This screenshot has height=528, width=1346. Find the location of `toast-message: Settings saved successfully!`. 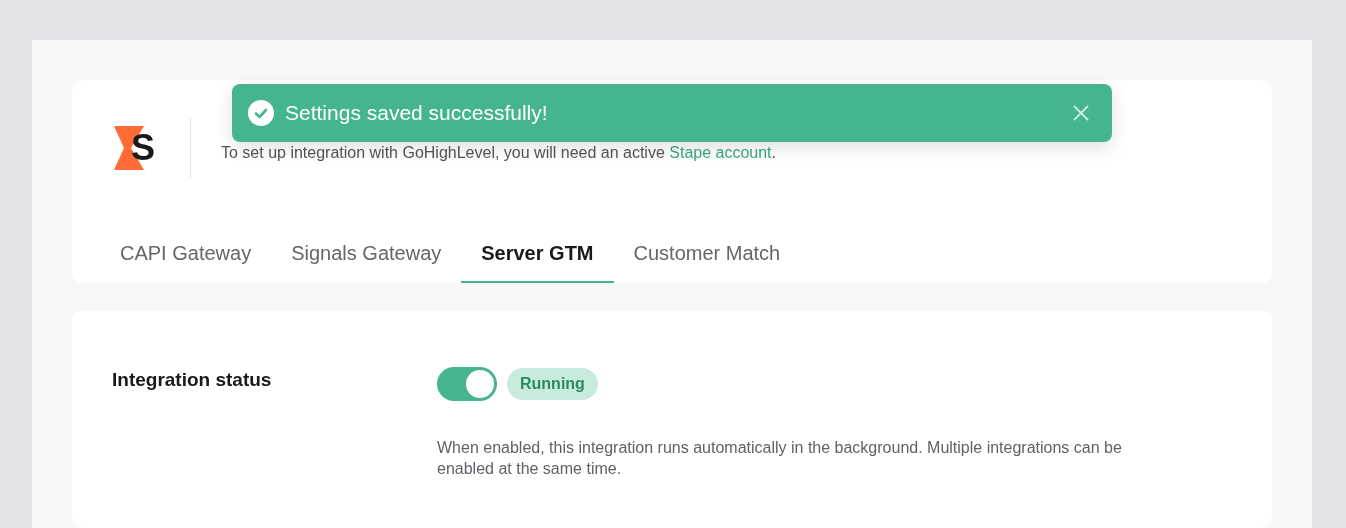

toast-message: Settings saved successfully! is located at coordinates (417, 113).